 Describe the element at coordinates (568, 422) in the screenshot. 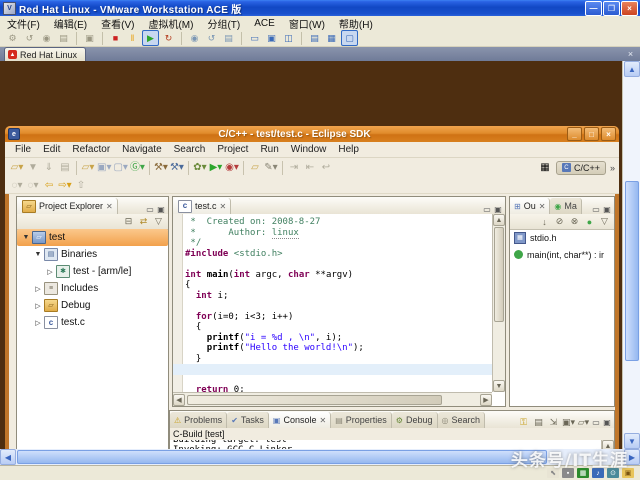

I see `display-console-icon: ▣▾` at that location.